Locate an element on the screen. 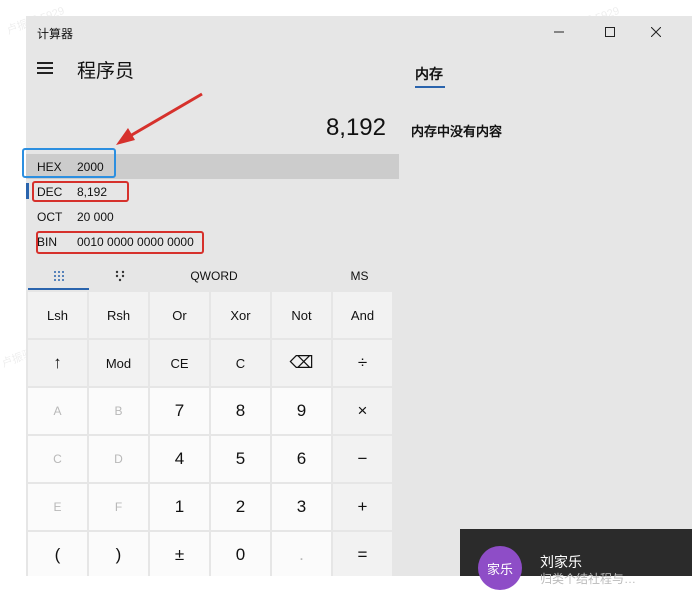 The height and width of the screenshot is (590, 692). divide-button: ÷ is located at coordinates (362, 363).